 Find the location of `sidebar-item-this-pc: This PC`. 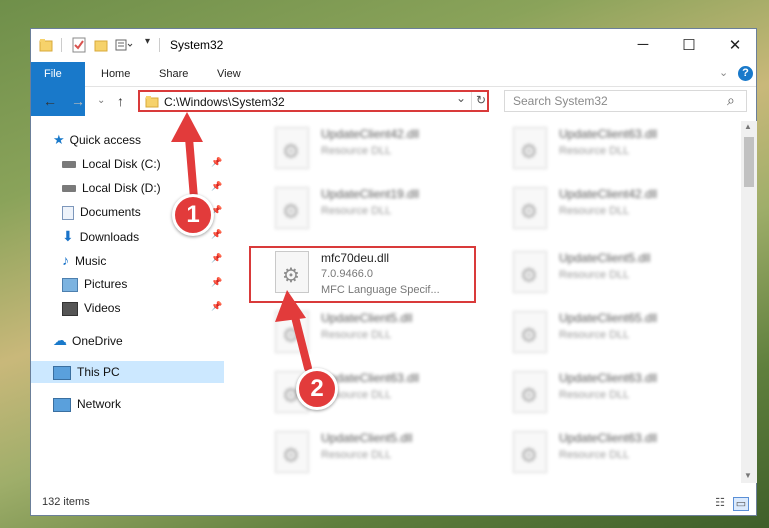

sidebar-item-this-pc: This PC is located at coordinates (127, 372).